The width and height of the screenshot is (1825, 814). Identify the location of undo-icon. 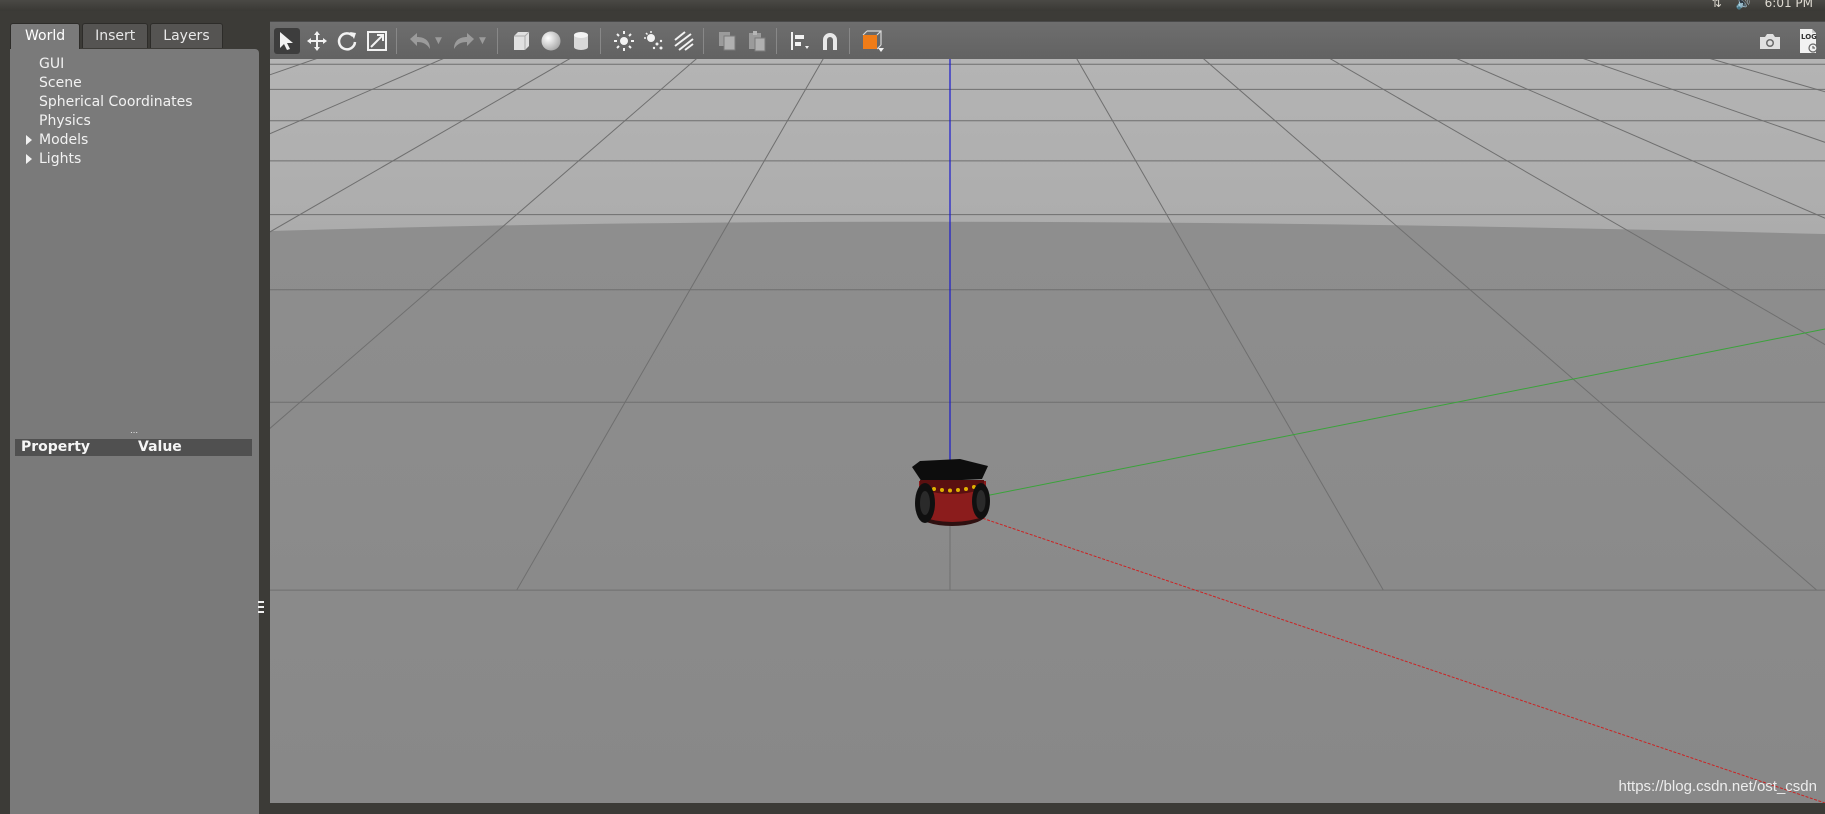
(420, 41).